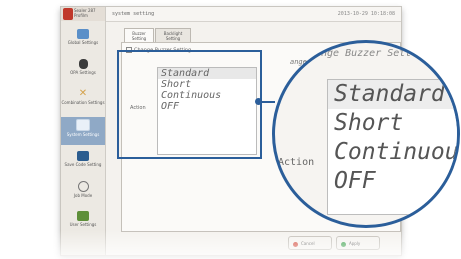 The image size is (461, 259). Describe the element at coordinates (355, 243) in the screenshot. I see `apply-button-label: Apply` at that location.